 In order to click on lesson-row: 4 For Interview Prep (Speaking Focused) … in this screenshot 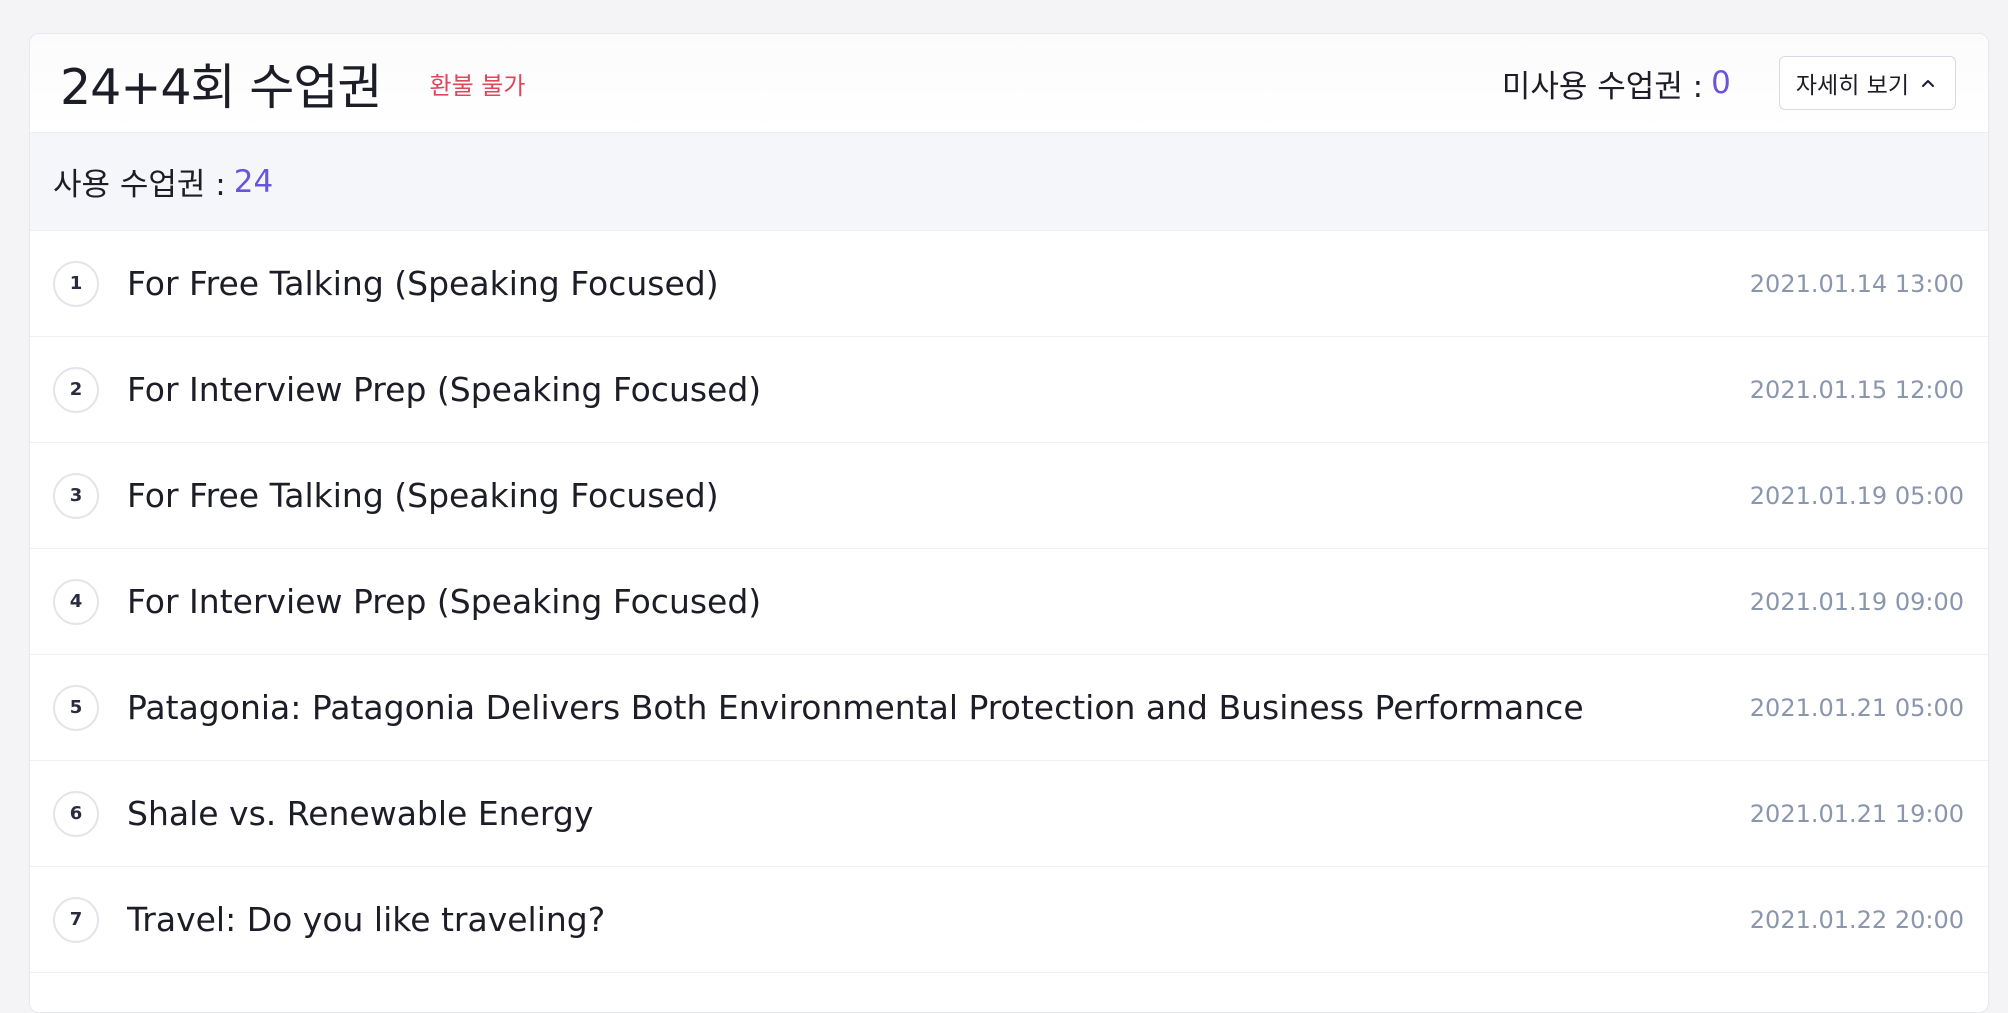, I will do `click(1009, 602)`.